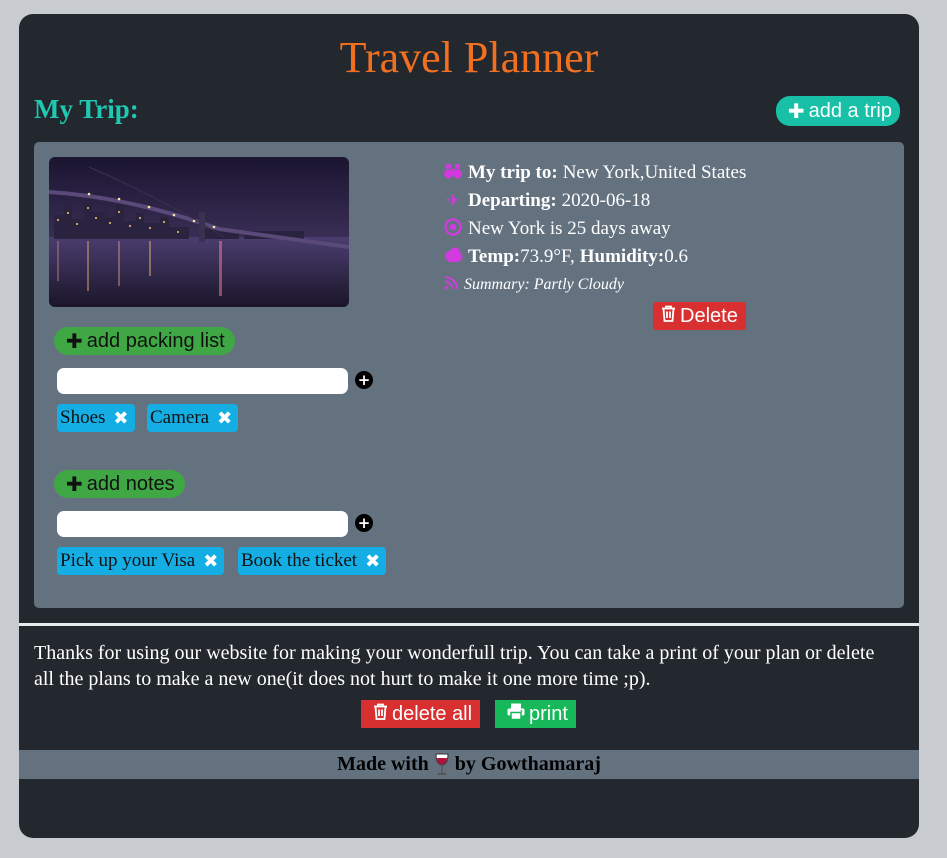 The height and width of the screenshot is (858, 947). Describe the element at coordinates (86, 109) in the screenshot. I see `section-title: My Trip:` at that location.